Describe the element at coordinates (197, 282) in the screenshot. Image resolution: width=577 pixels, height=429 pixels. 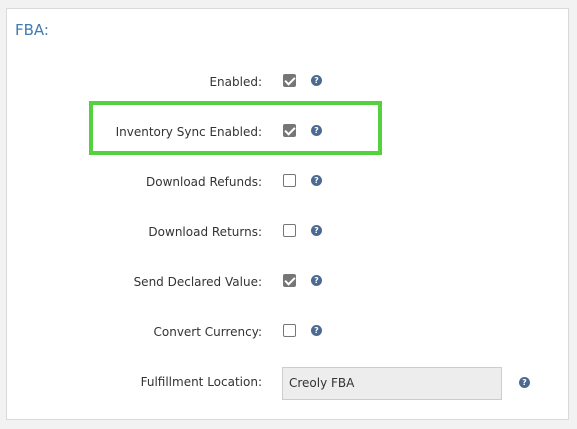
I see `send-declared-value-label: Send Declared Value:` at that location.